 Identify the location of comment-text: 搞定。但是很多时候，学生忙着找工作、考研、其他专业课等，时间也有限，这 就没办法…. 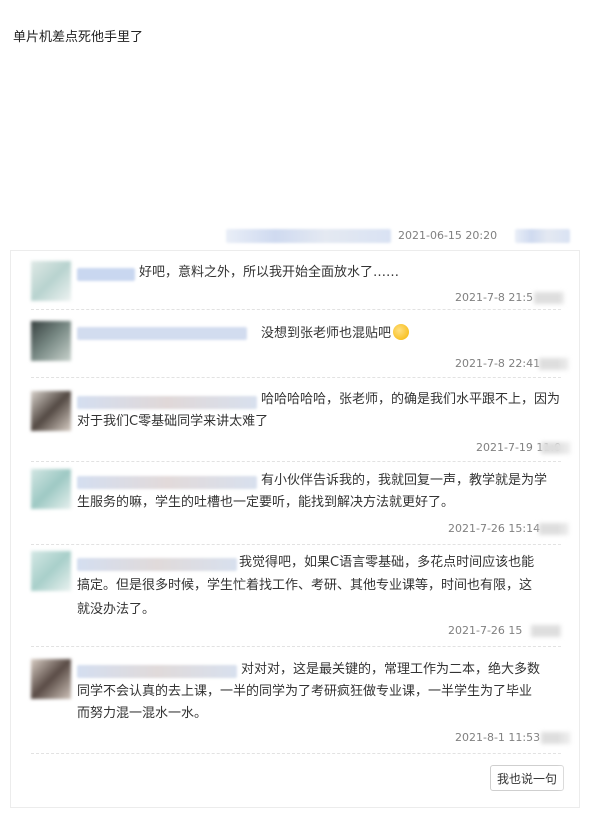
(305, 597).